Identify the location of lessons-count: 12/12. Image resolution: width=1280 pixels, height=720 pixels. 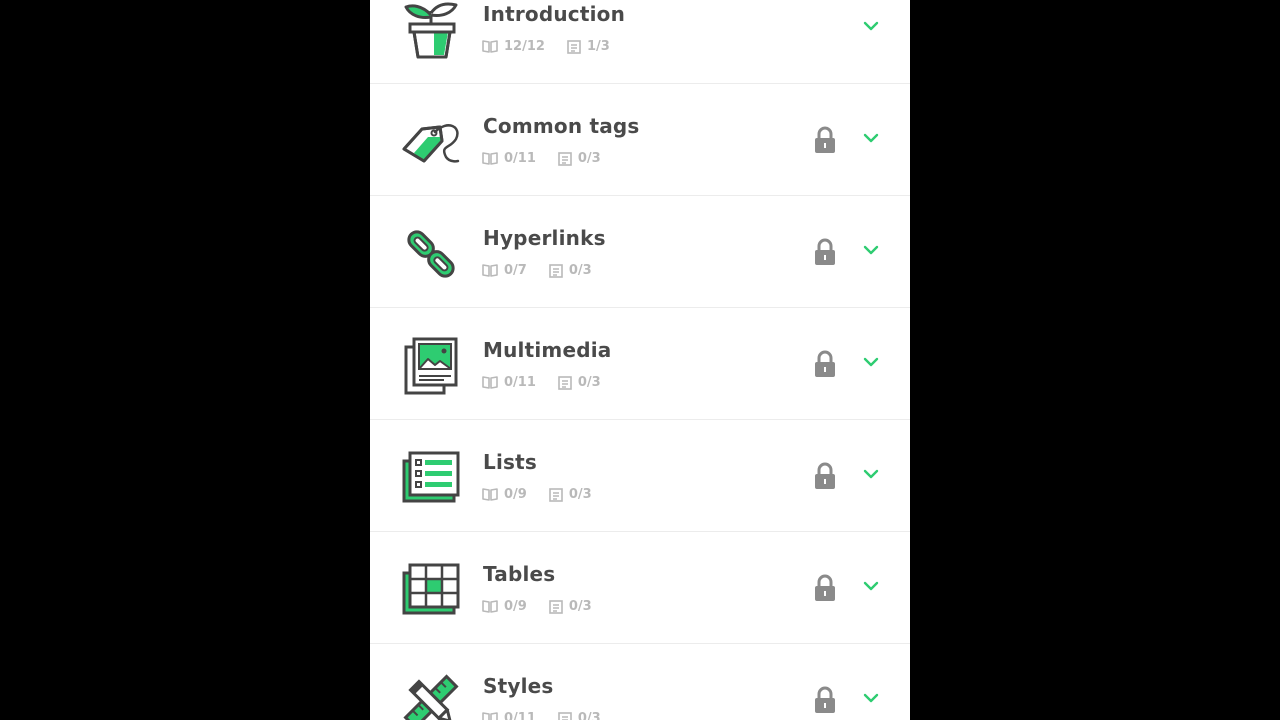
(524, 46).